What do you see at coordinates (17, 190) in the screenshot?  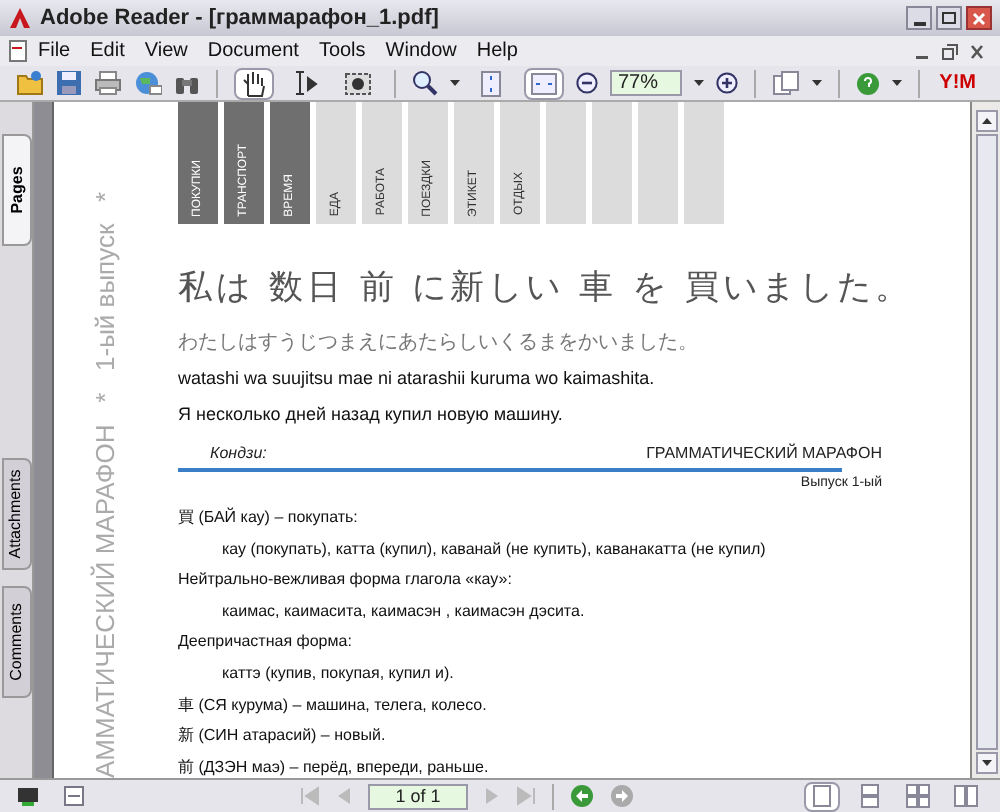 I see `side-tab: Pages` at bounding box center [17, 190].